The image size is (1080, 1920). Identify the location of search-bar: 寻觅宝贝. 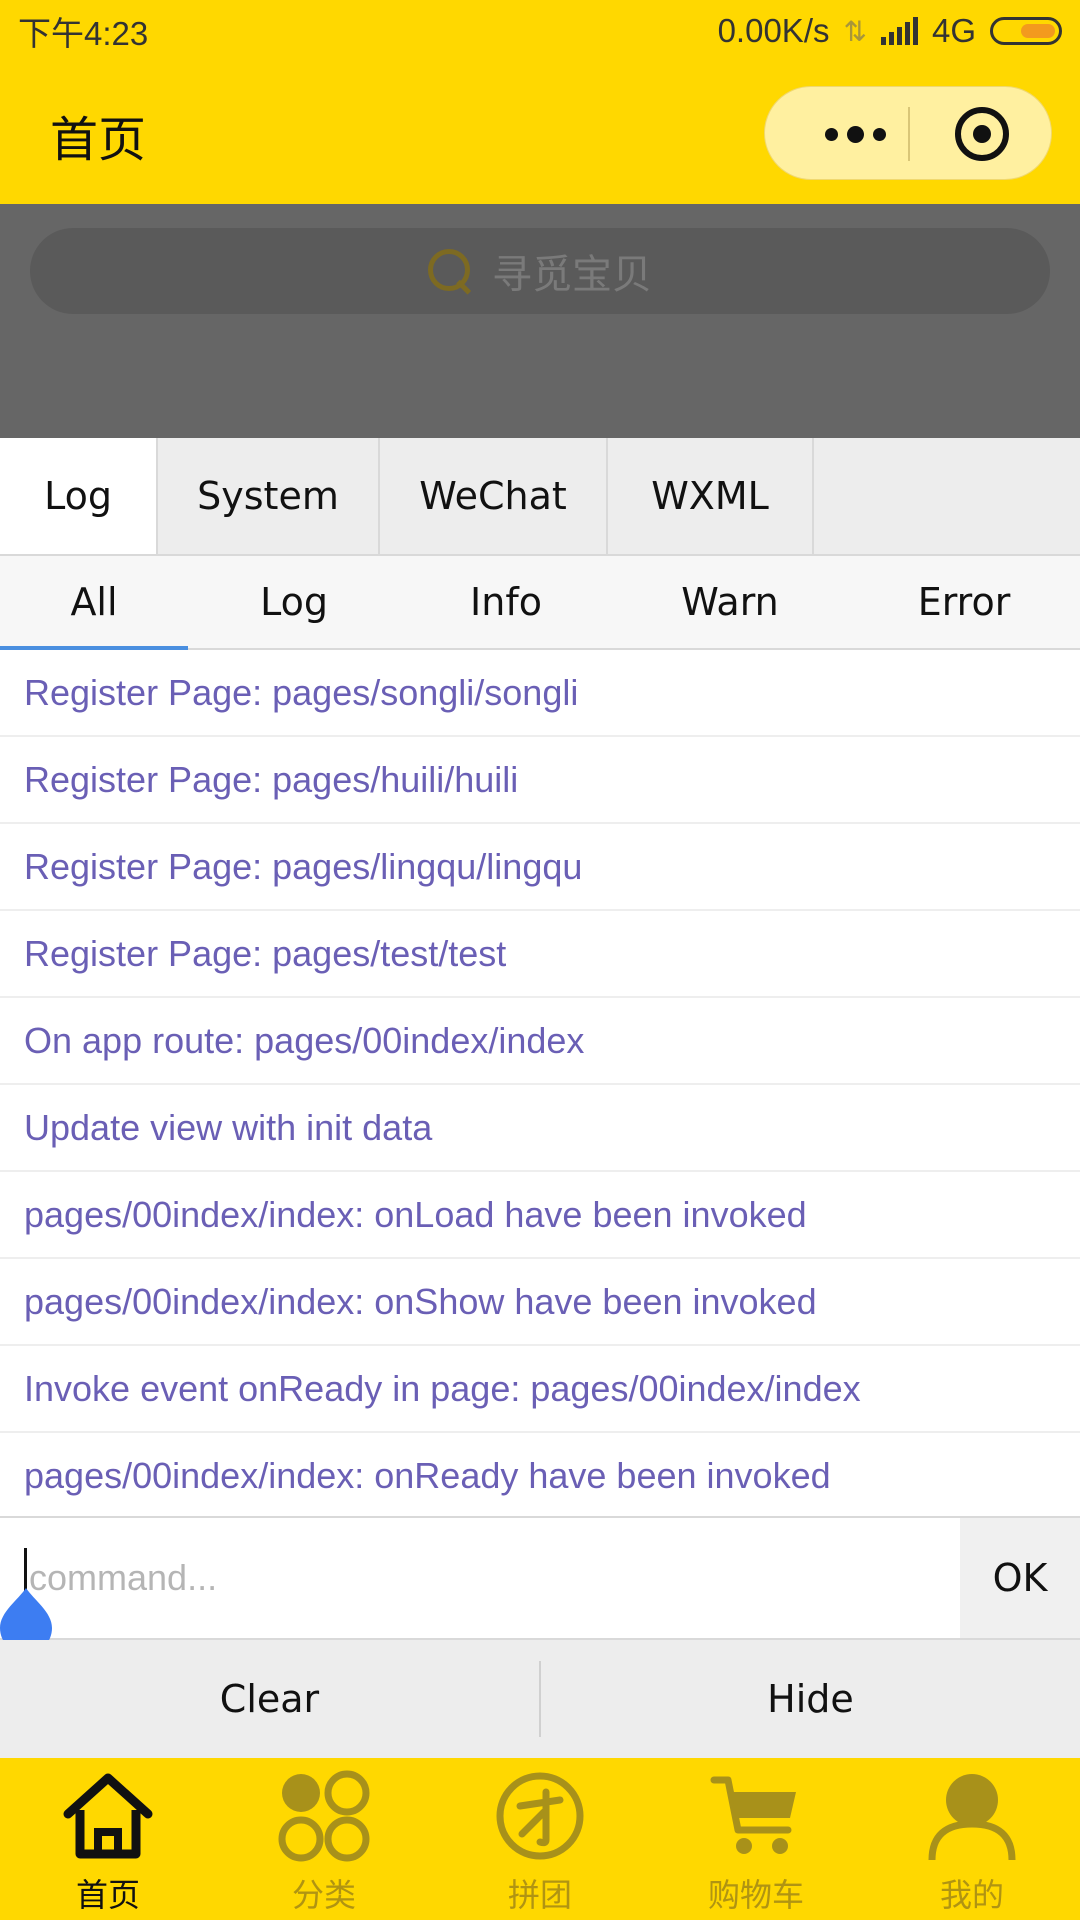
(540, 271).